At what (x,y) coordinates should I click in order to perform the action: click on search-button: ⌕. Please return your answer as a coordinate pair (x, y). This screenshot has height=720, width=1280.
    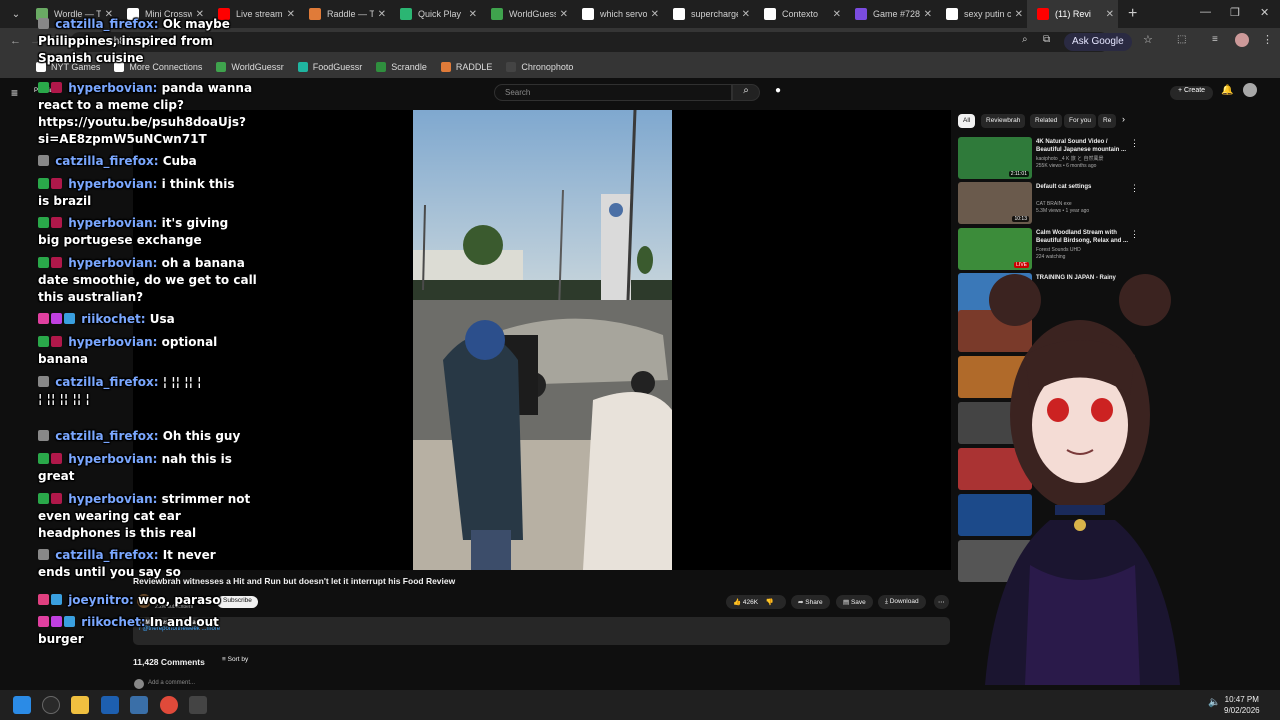
    Looking at the image, I should click on (746, 92).